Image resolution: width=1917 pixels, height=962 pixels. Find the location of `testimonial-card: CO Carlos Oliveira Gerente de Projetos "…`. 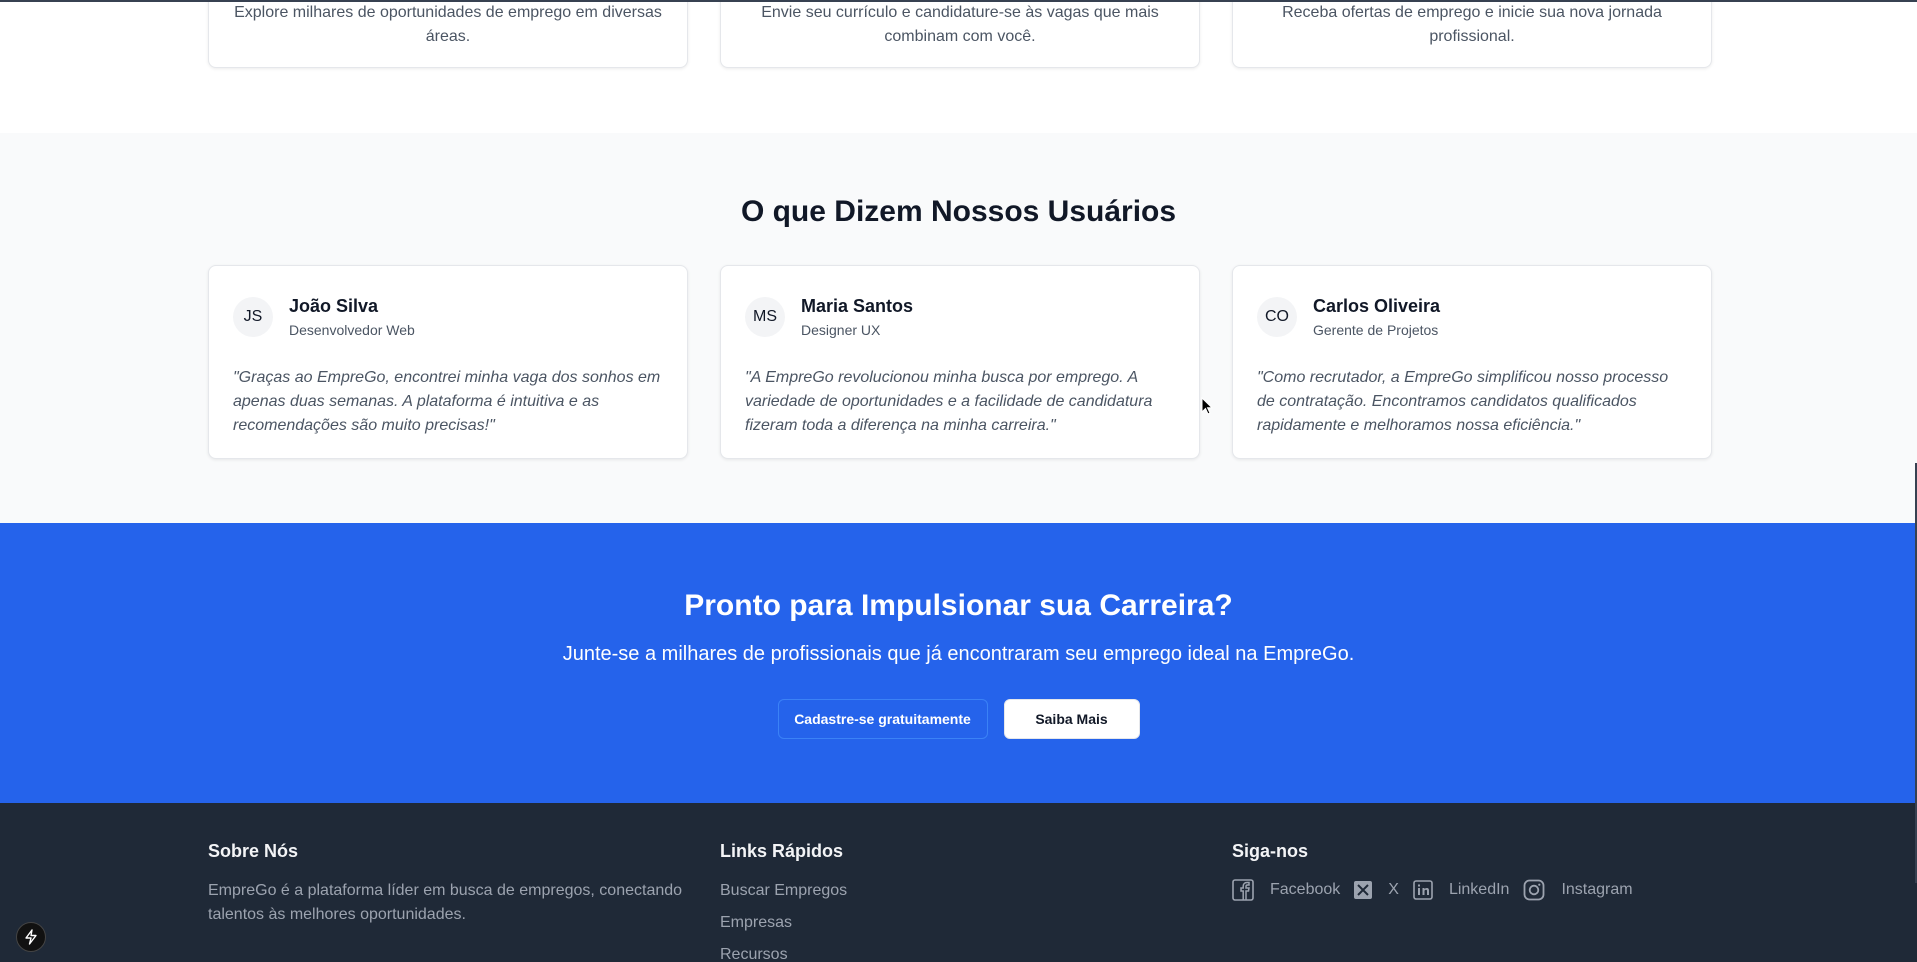

testimonial-card: CO Carlos Oliveira Gerente de Projetos "… is located at coordinates (1472, 362).